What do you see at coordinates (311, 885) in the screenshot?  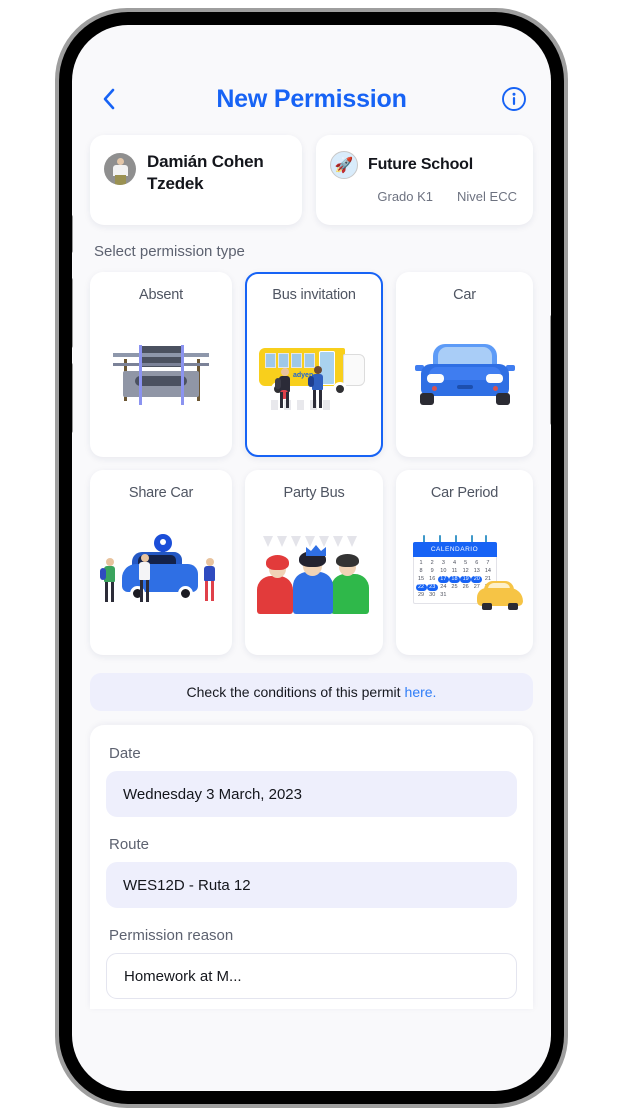 I see `route-input: WES12D - Ruta 12` at bounding box center [311, 885].